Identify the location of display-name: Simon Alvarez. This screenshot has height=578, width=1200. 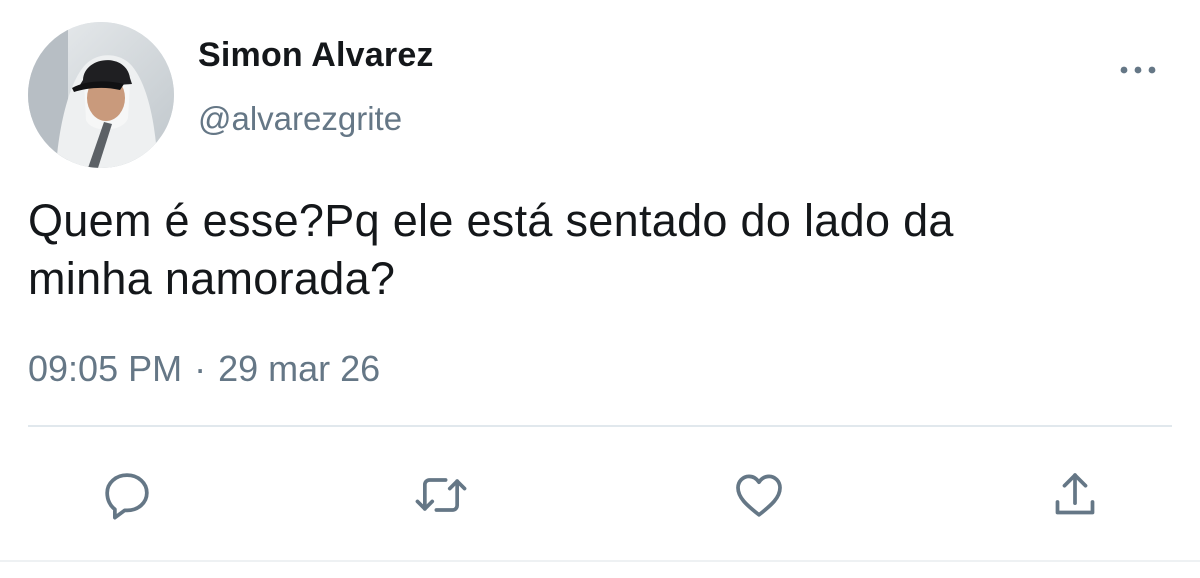
(316, 55).